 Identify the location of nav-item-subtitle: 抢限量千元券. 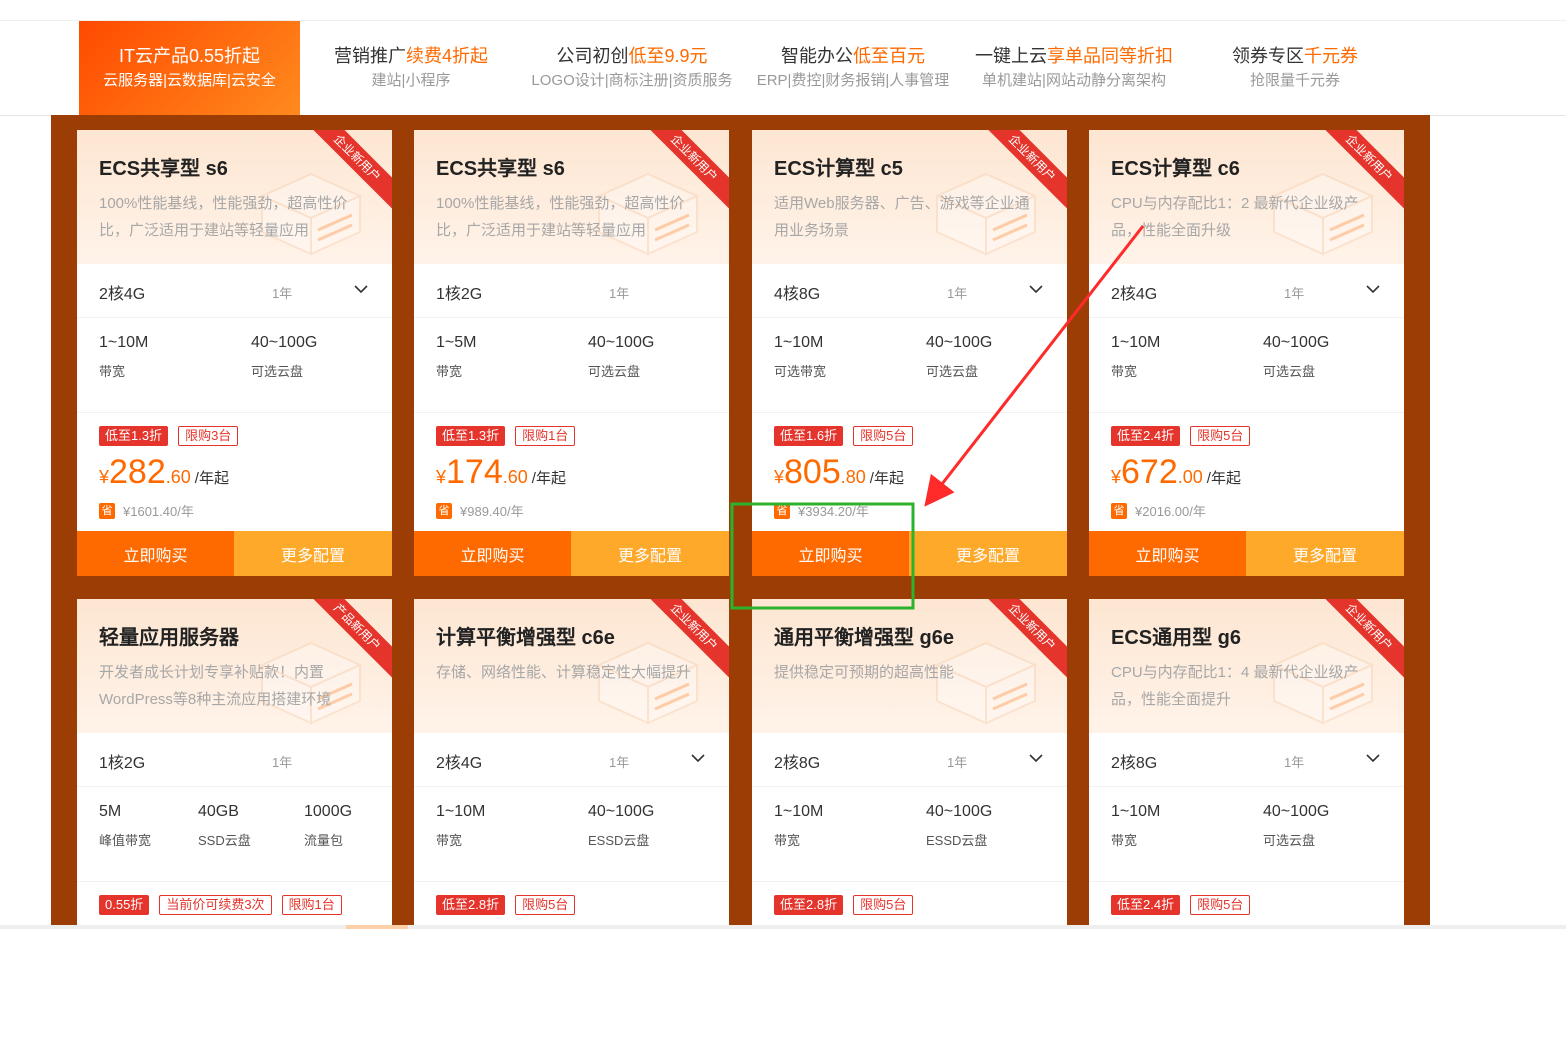
(1294, 80).